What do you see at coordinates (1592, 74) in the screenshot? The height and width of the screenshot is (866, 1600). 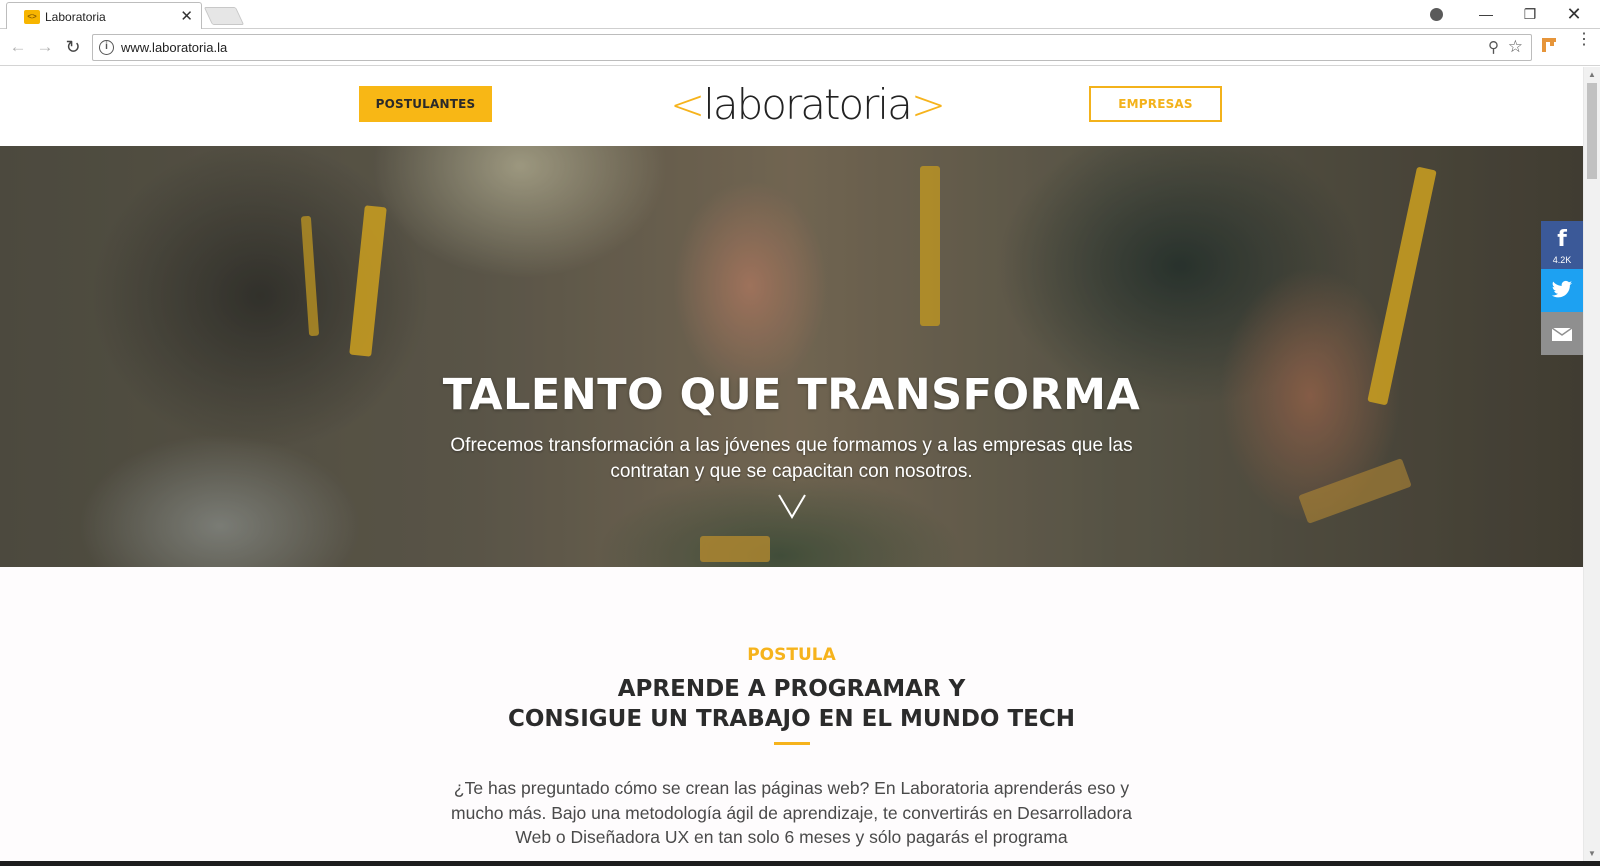 I see `scroll-up-icon: ▲` at bounding box center [1592, 74].